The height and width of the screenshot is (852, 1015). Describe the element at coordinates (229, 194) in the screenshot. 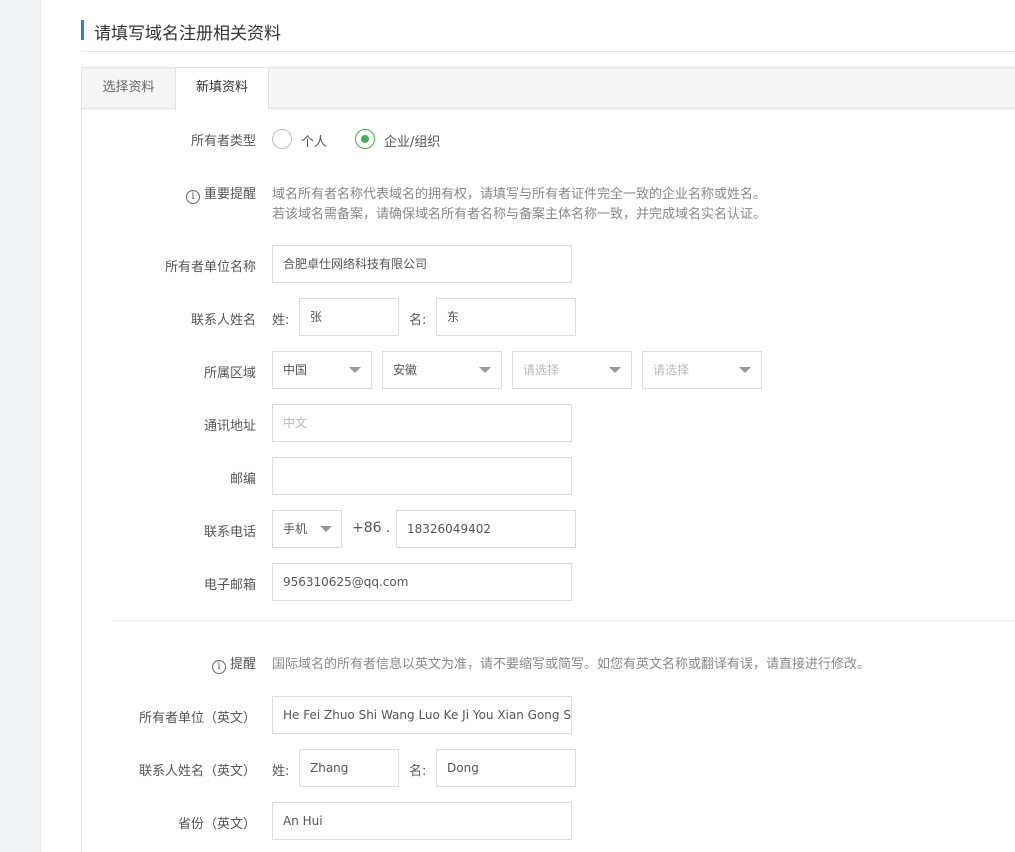

I see `important-notice-label-text: 重要提醒` at that location.